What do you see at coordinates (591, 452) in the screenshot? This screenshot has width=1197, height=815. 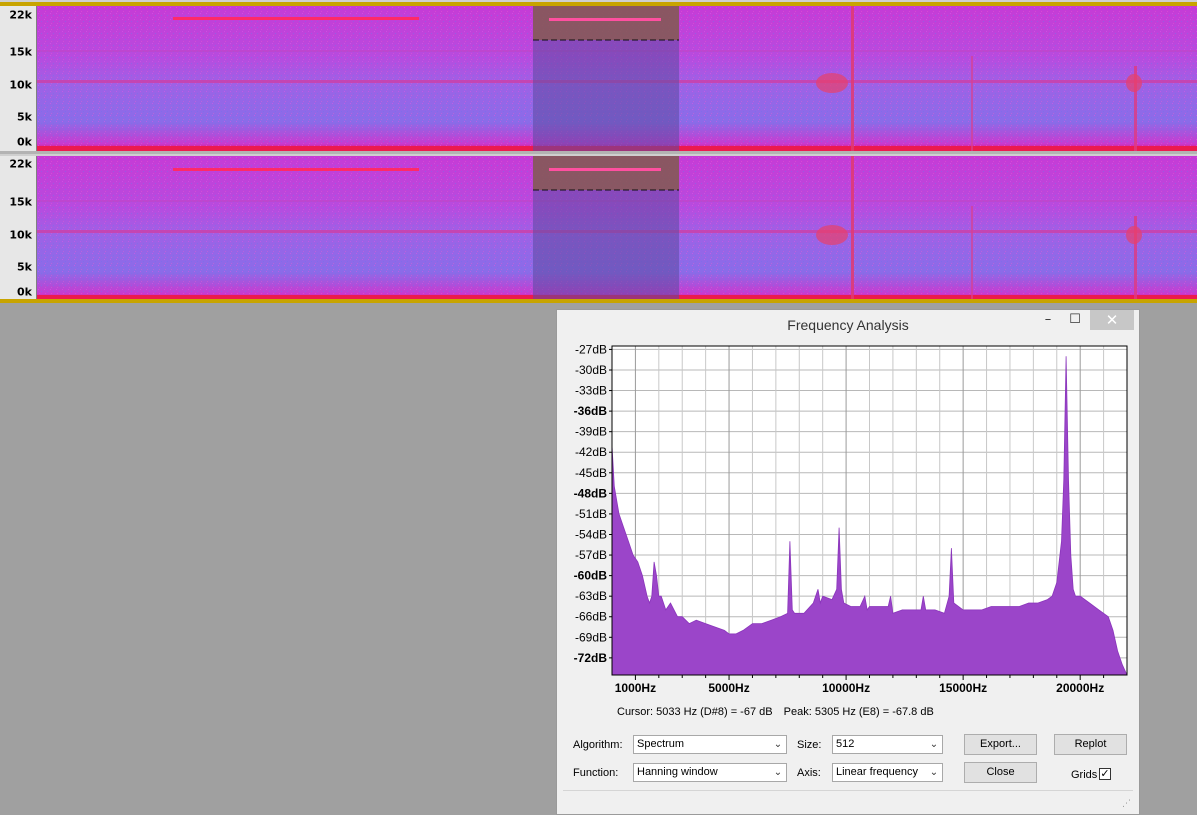 I see `y-tick-label: -42dB` at bounding box center [591, 452].